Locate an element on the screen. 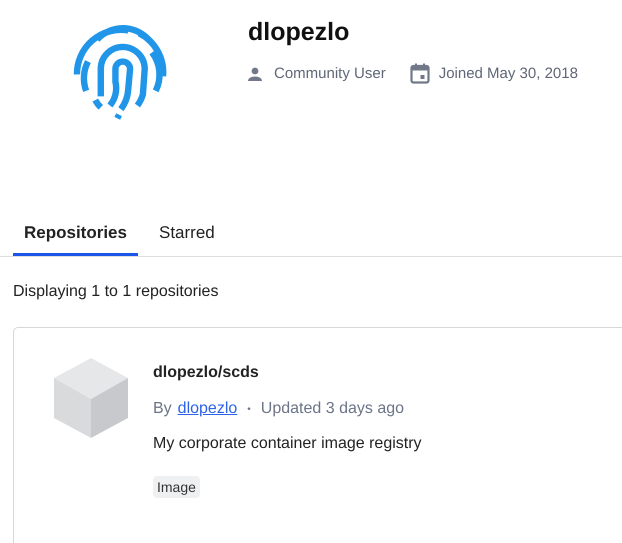 This screenshot has width=622, height=543. calendar-icon is located at coordinates (420, 73).